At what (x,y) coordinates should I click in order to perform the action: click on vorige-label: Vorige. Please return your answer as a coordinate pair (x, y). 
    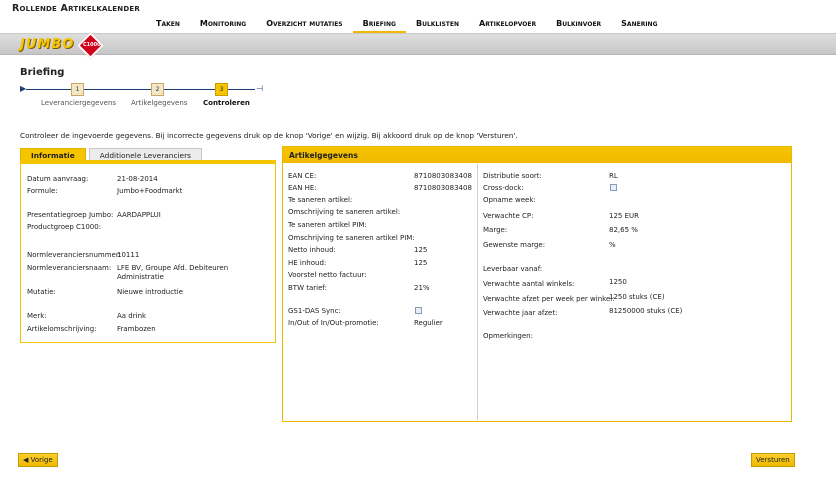
    Looking at the image, I should click on (41, 460).